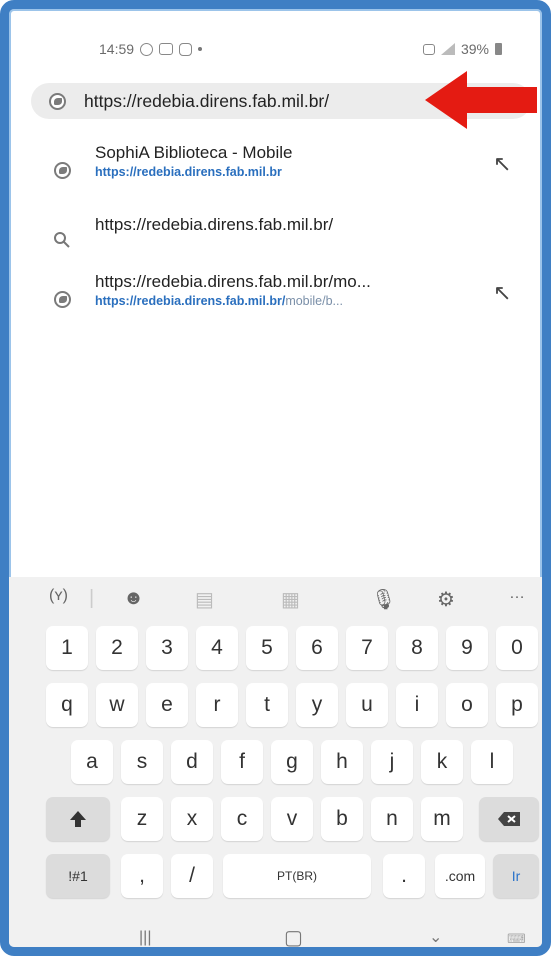 Image resolution: width=551 pixels, height=956 pixels. I want to click on key: i, so click(417, 705).